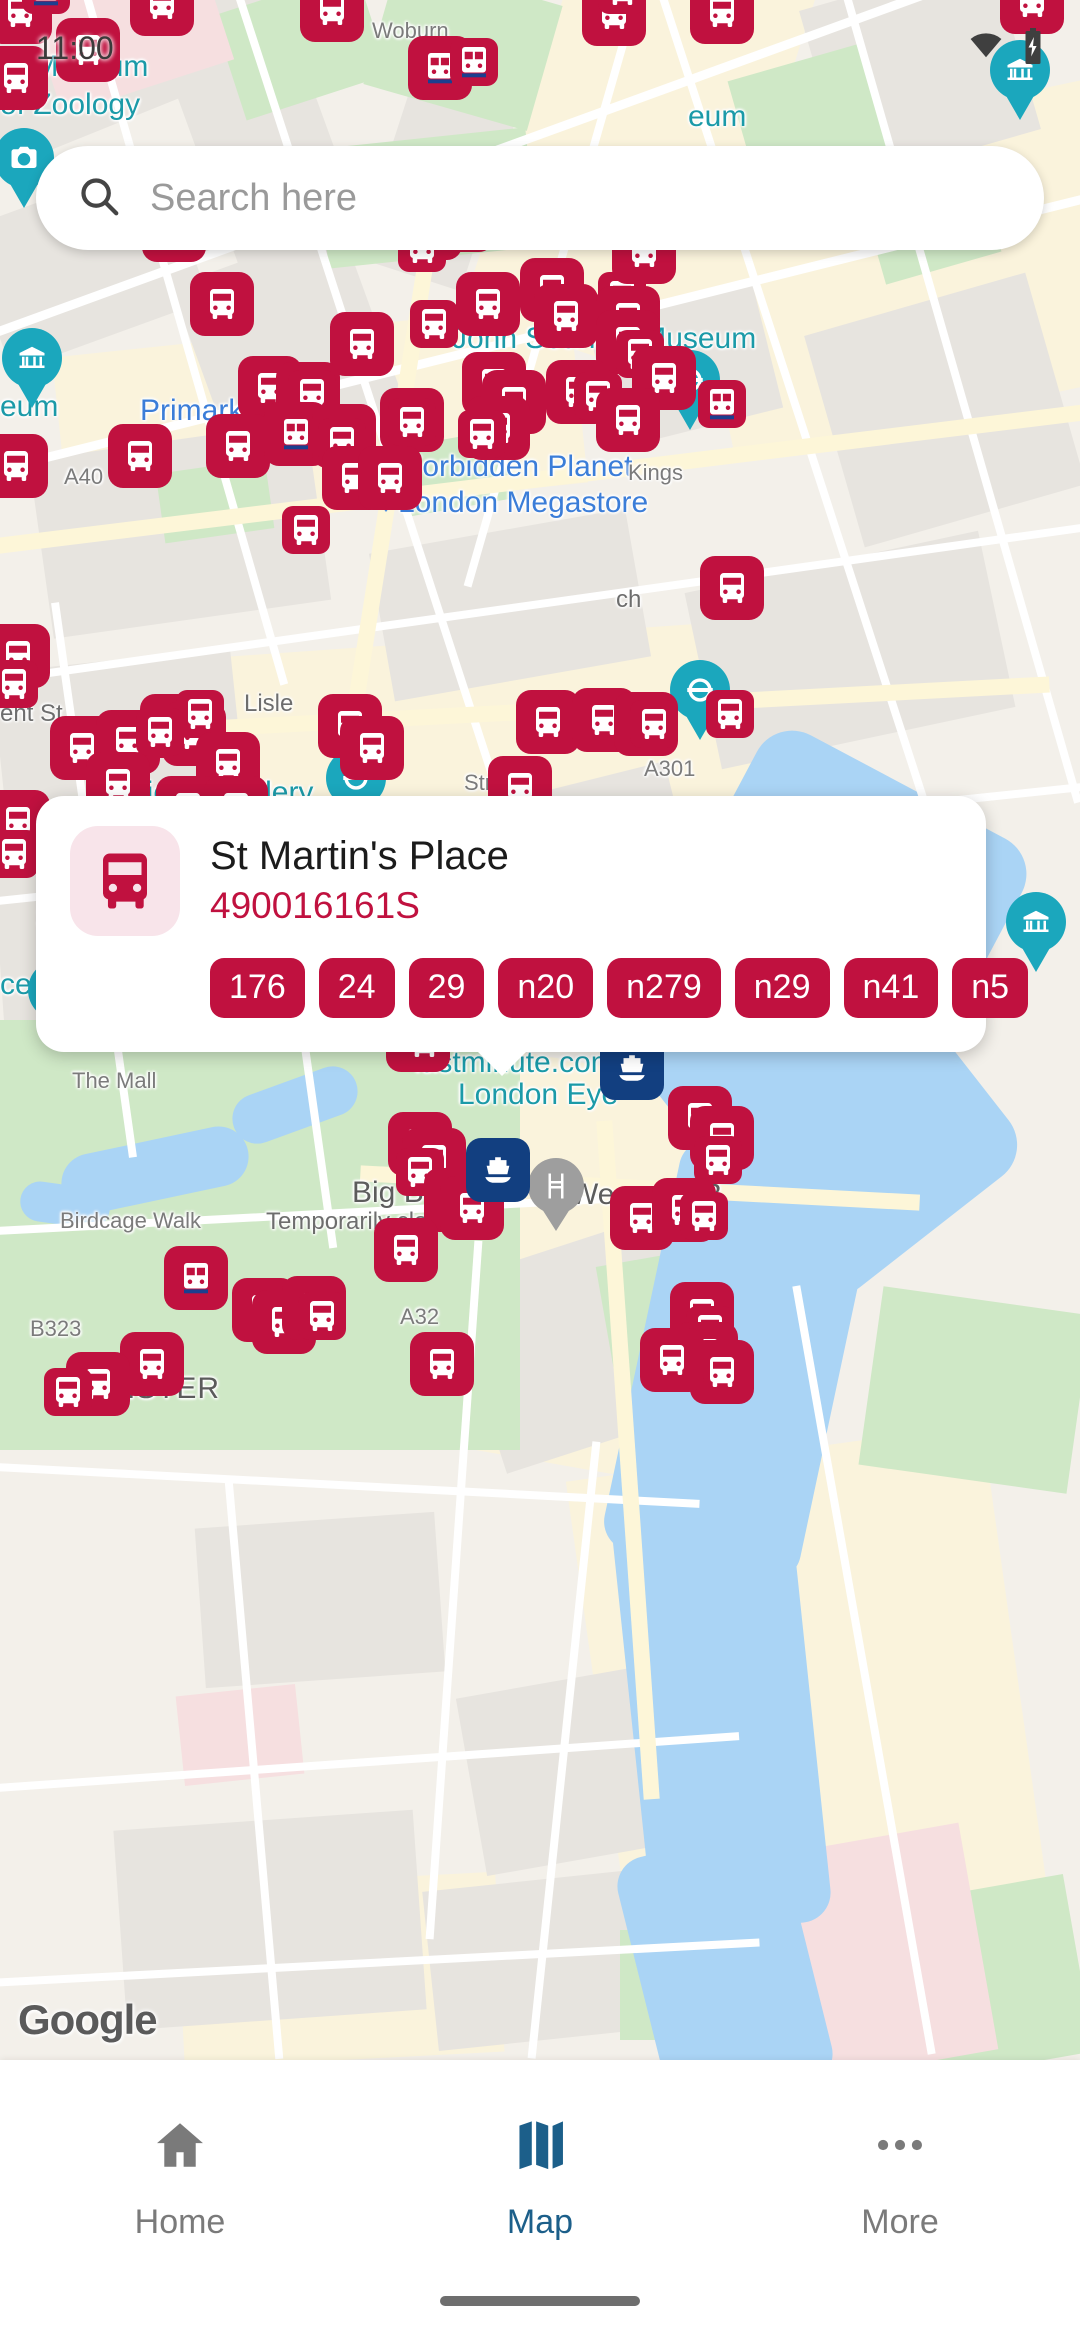 This screenshot has width=1080, height=2340. What do you see at coordinates (498, 1170) in the screenshot?
I see `pier-marker` at bounding box center [498, 1170].